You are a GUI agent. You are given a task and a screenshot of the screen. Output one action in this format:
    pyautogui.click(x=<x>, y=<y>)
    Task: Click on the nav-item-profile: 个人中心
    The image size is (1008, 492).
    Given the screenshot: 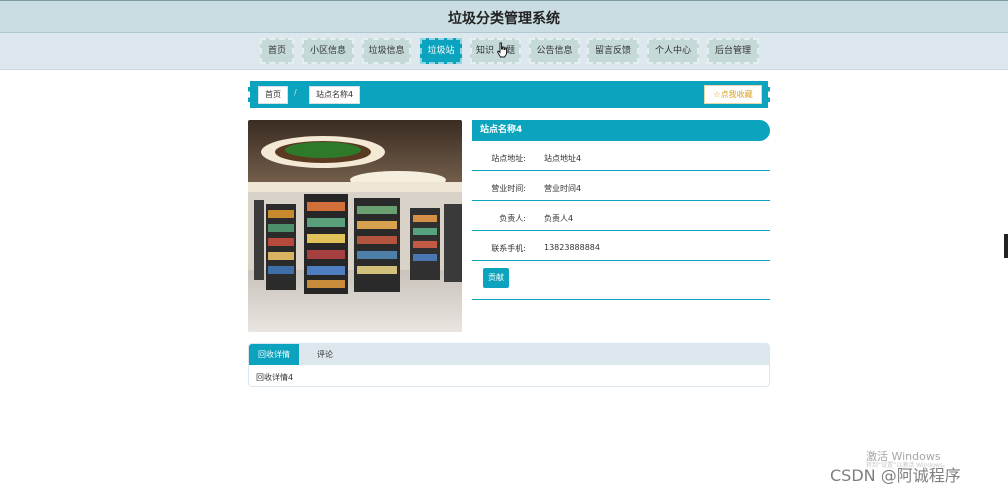 What is the action you would take?
    pyautogui.click(x=673, y=51)
    